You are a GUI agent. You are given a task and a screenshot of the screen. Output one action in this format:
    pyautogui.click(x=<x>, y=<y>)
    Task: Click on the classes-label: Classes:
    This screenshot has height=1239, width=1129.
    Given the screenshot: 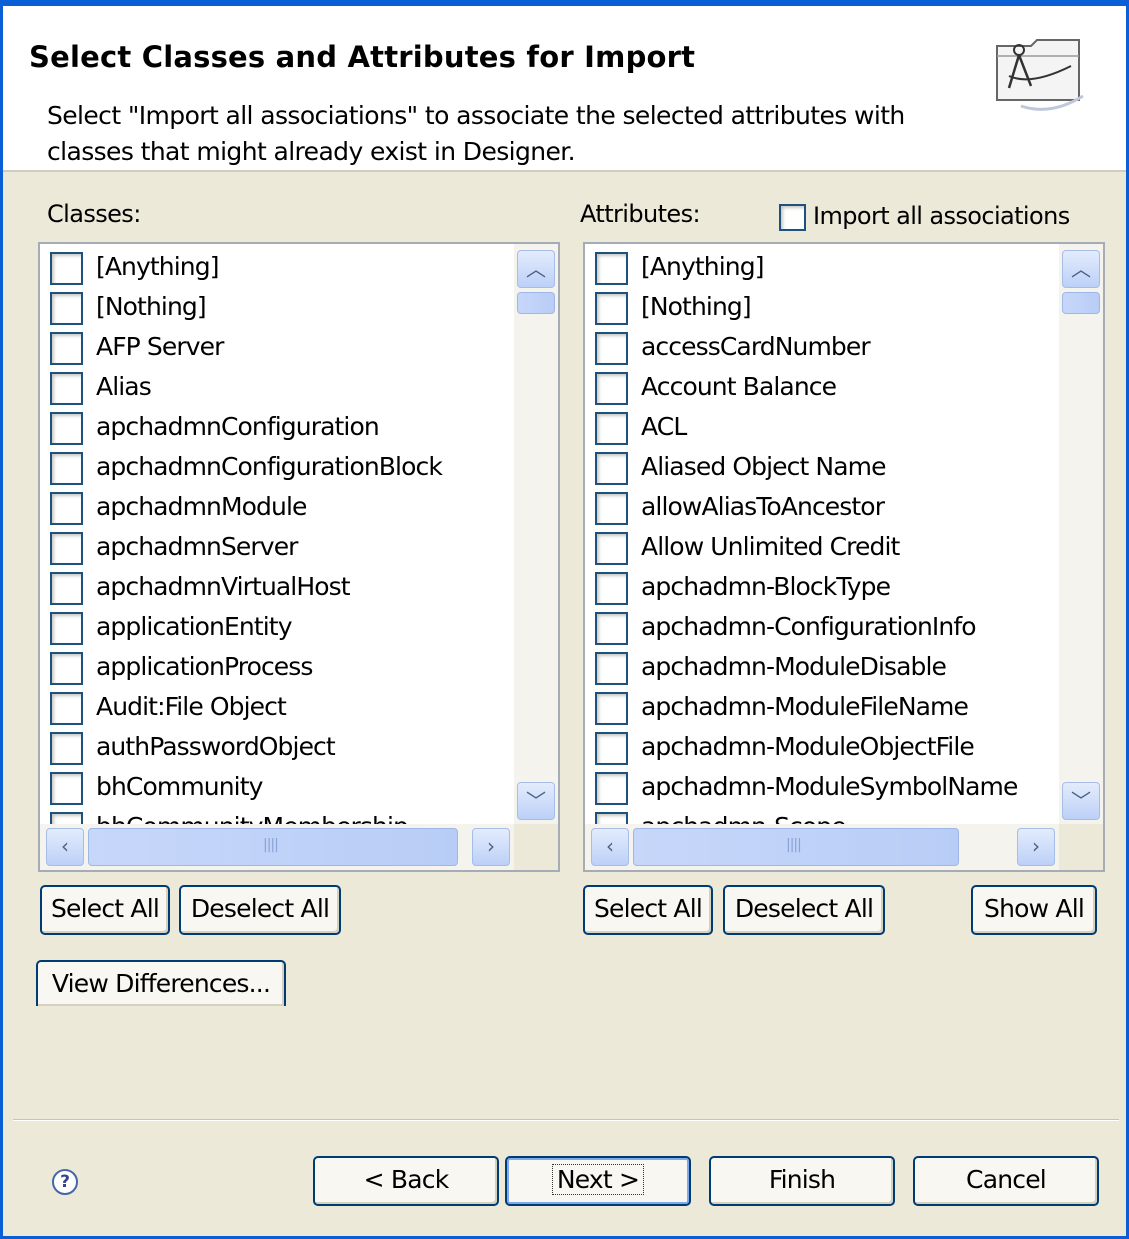 What is the action you would take?
    pyautogui.click(x=94, y=214)
    